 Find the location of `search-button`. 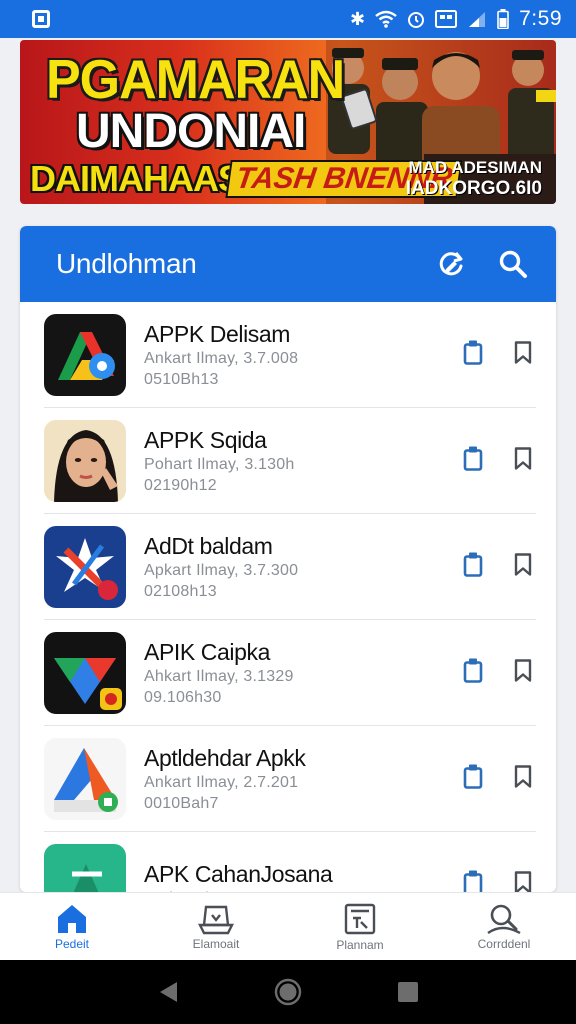

search-button is located at coordinates (513, 264).